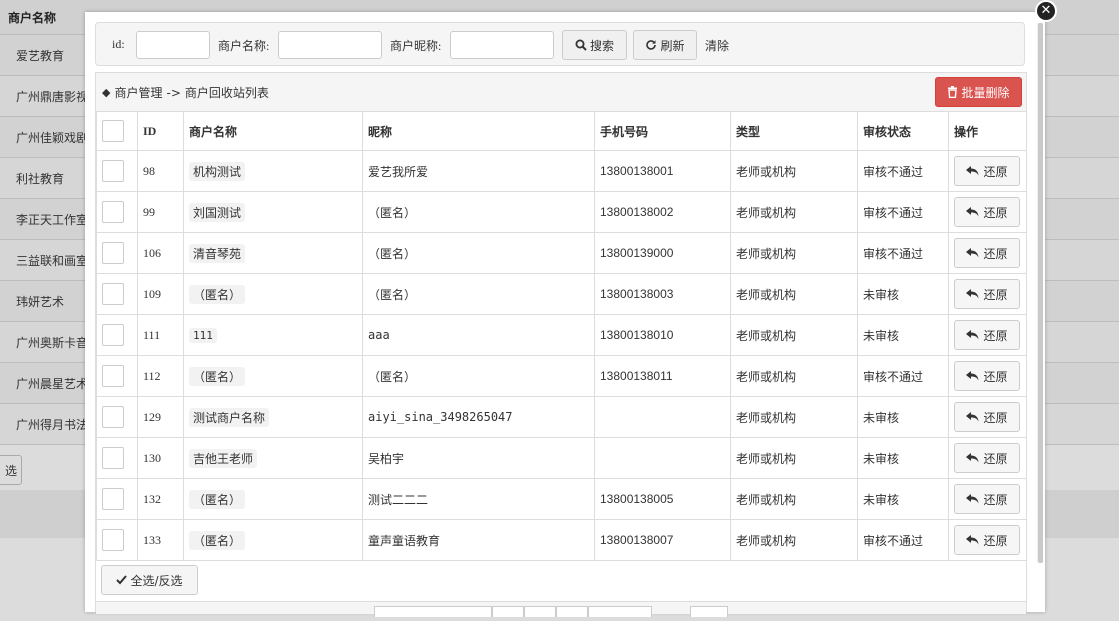  I want to click on table-row: 133 （匿名） 童声童语教育 13800138007 老师或机构 审核不通过 还原, so click(561, 540).